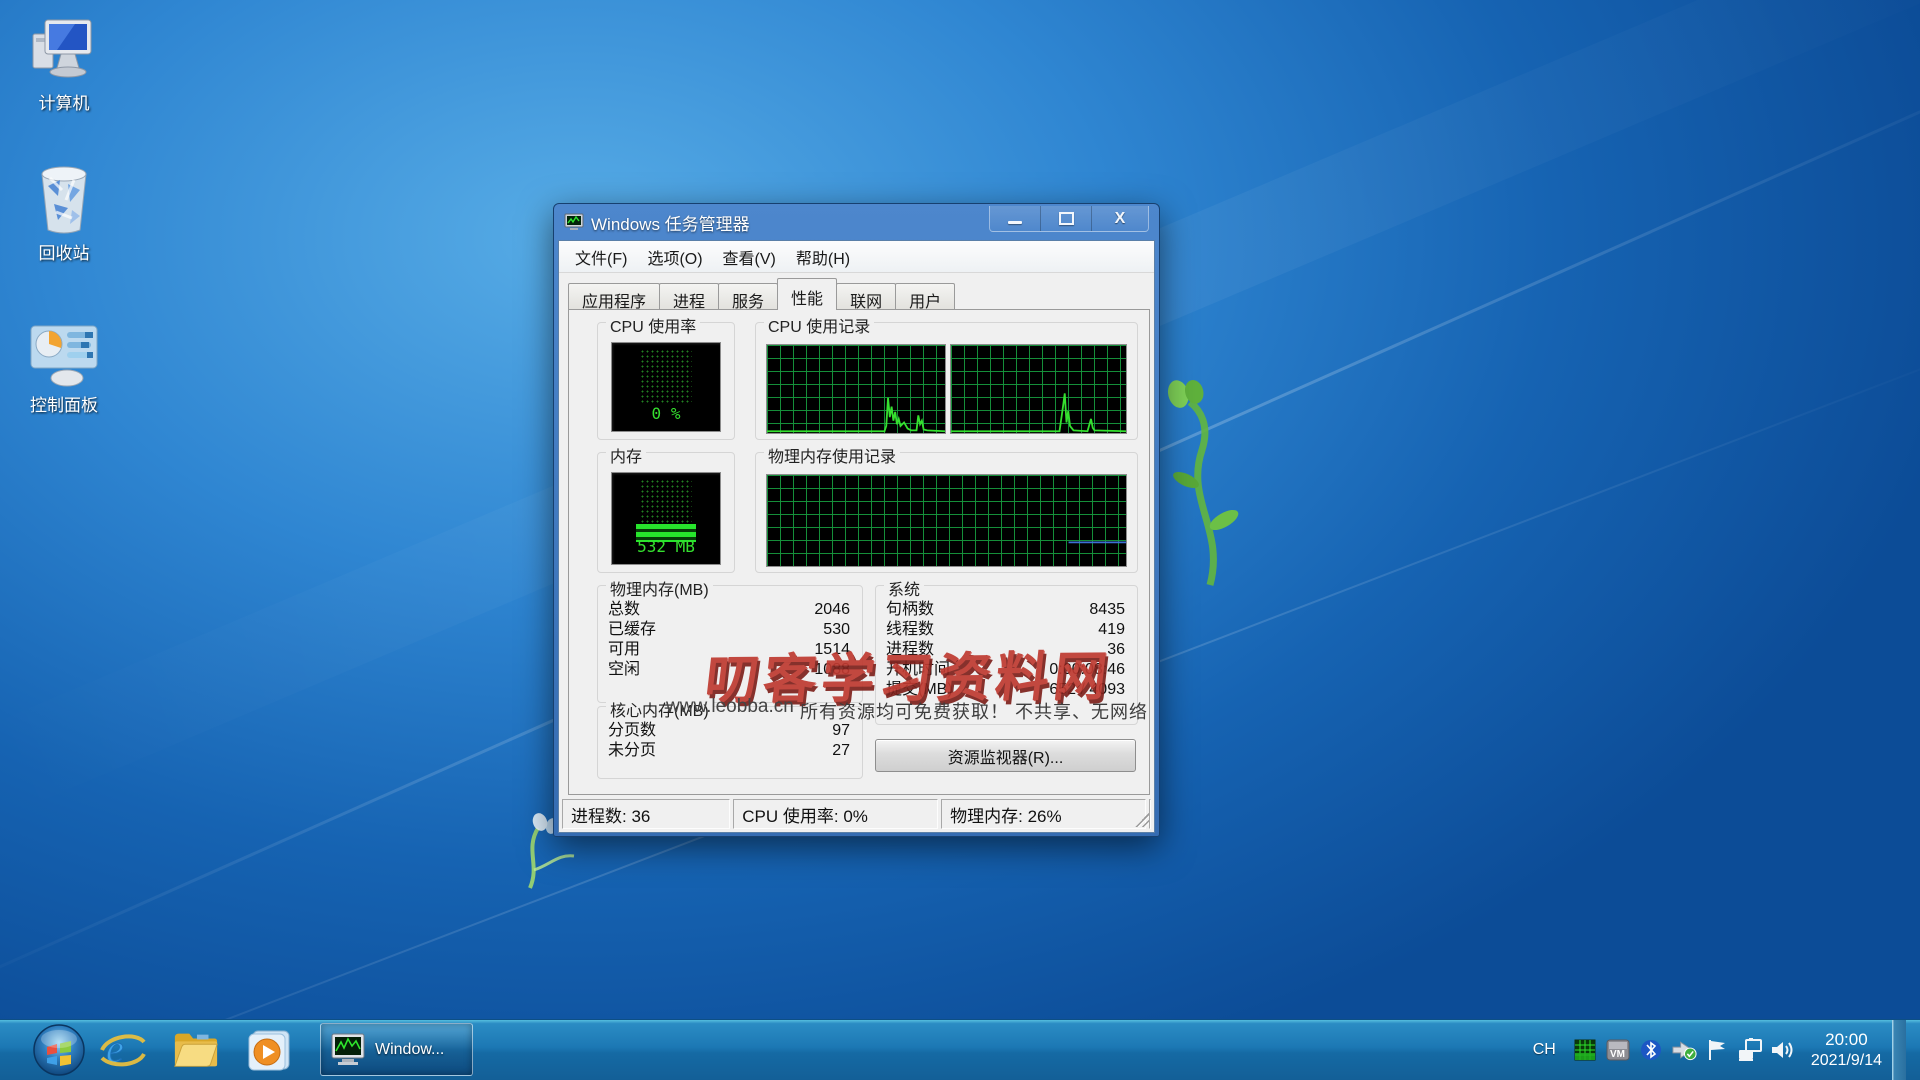  Describe the element at coordinates (348, 1049) in the screenshot. I see `task-manager-task-icon` at that location.